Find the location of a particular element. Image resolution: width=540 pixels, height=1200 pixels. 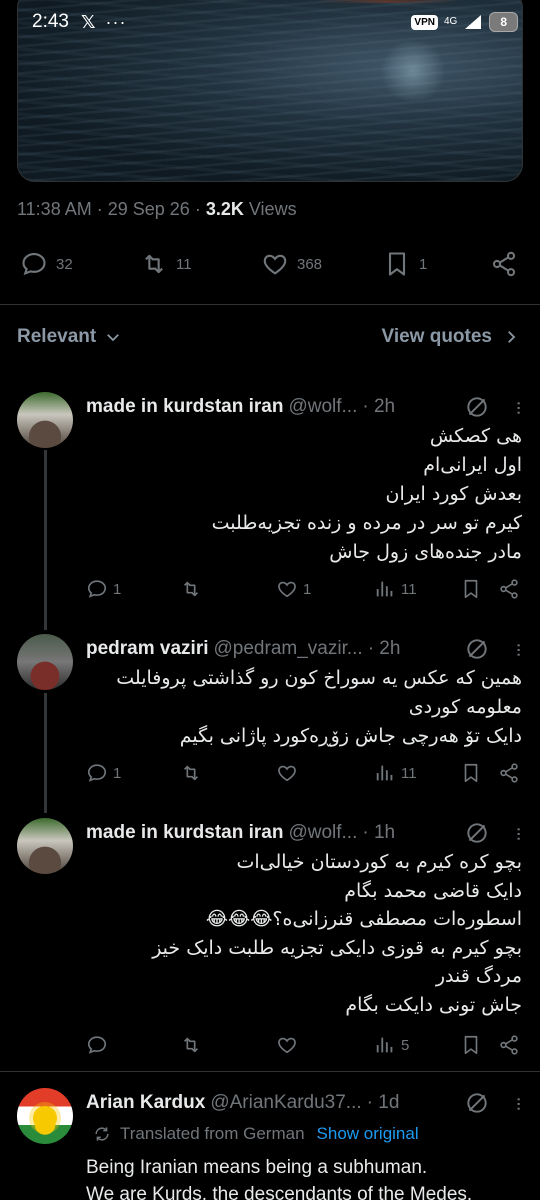

reply-header: pedram vaziri @pedram_vazir... · 2h ··· is located at coordinates (308, 649).